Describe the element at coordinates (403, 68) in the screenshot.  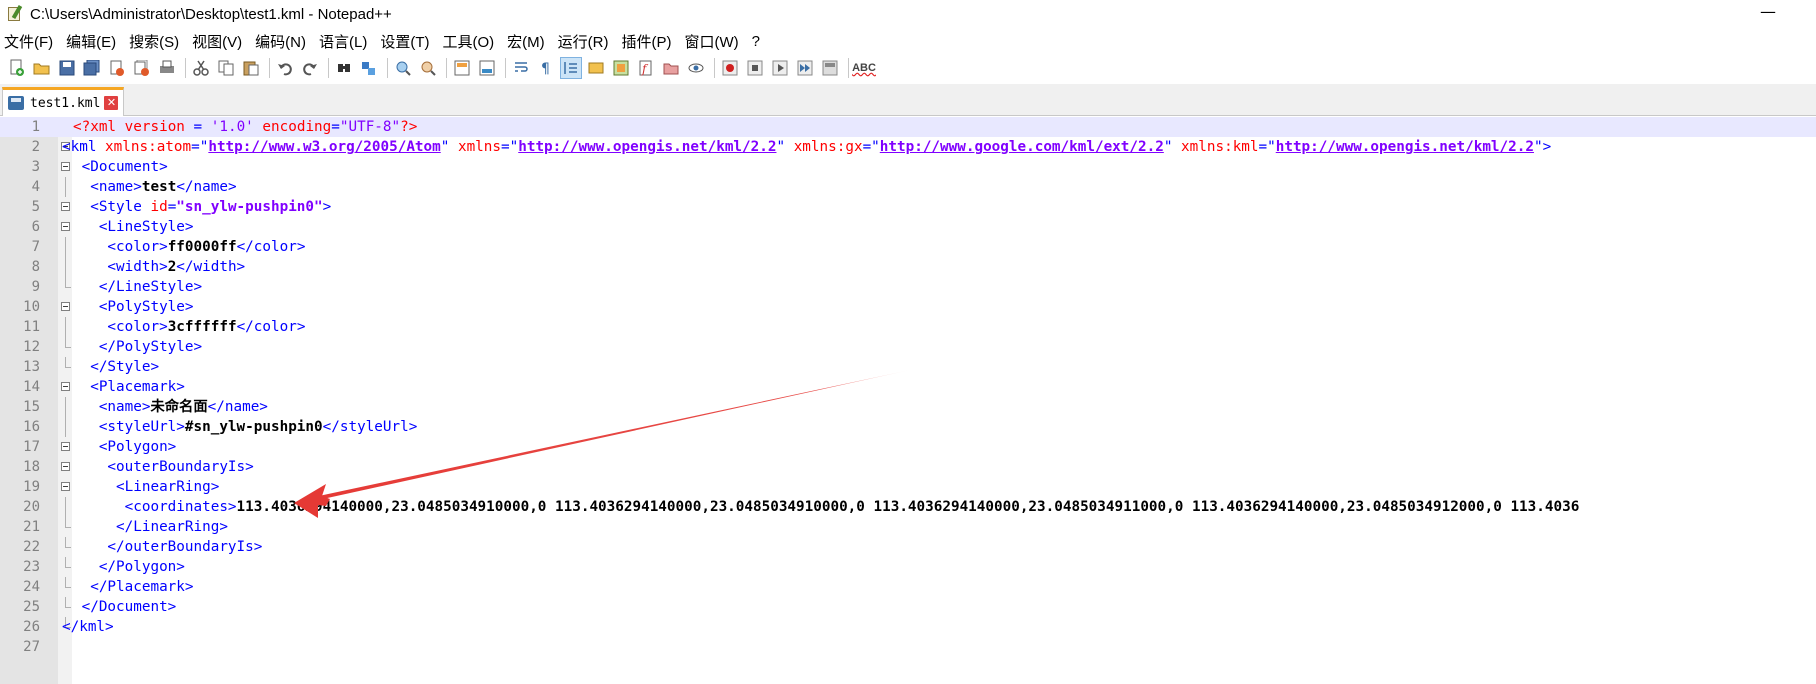
I see `zoom-in-icon` at that location.